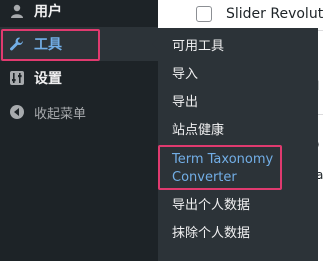 This screenshot has height=261, width=323. I want to click on sidebar-item-label: 用户, so click(48, 12).